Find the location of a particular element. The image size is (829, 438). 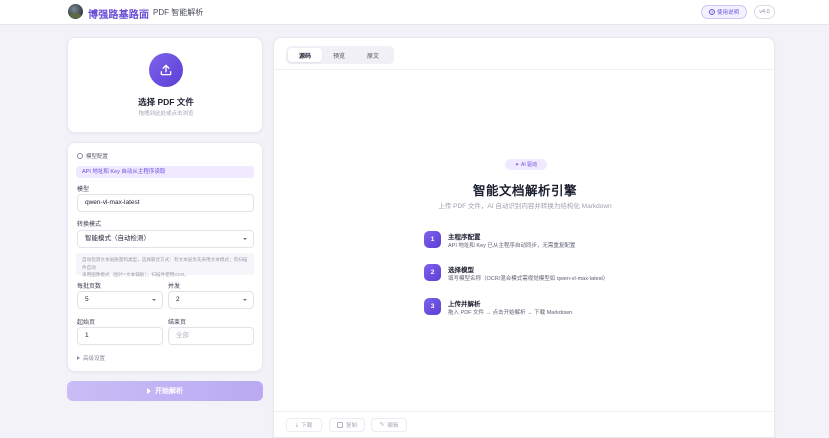

copy-icon is located at coordinates (339, 425).